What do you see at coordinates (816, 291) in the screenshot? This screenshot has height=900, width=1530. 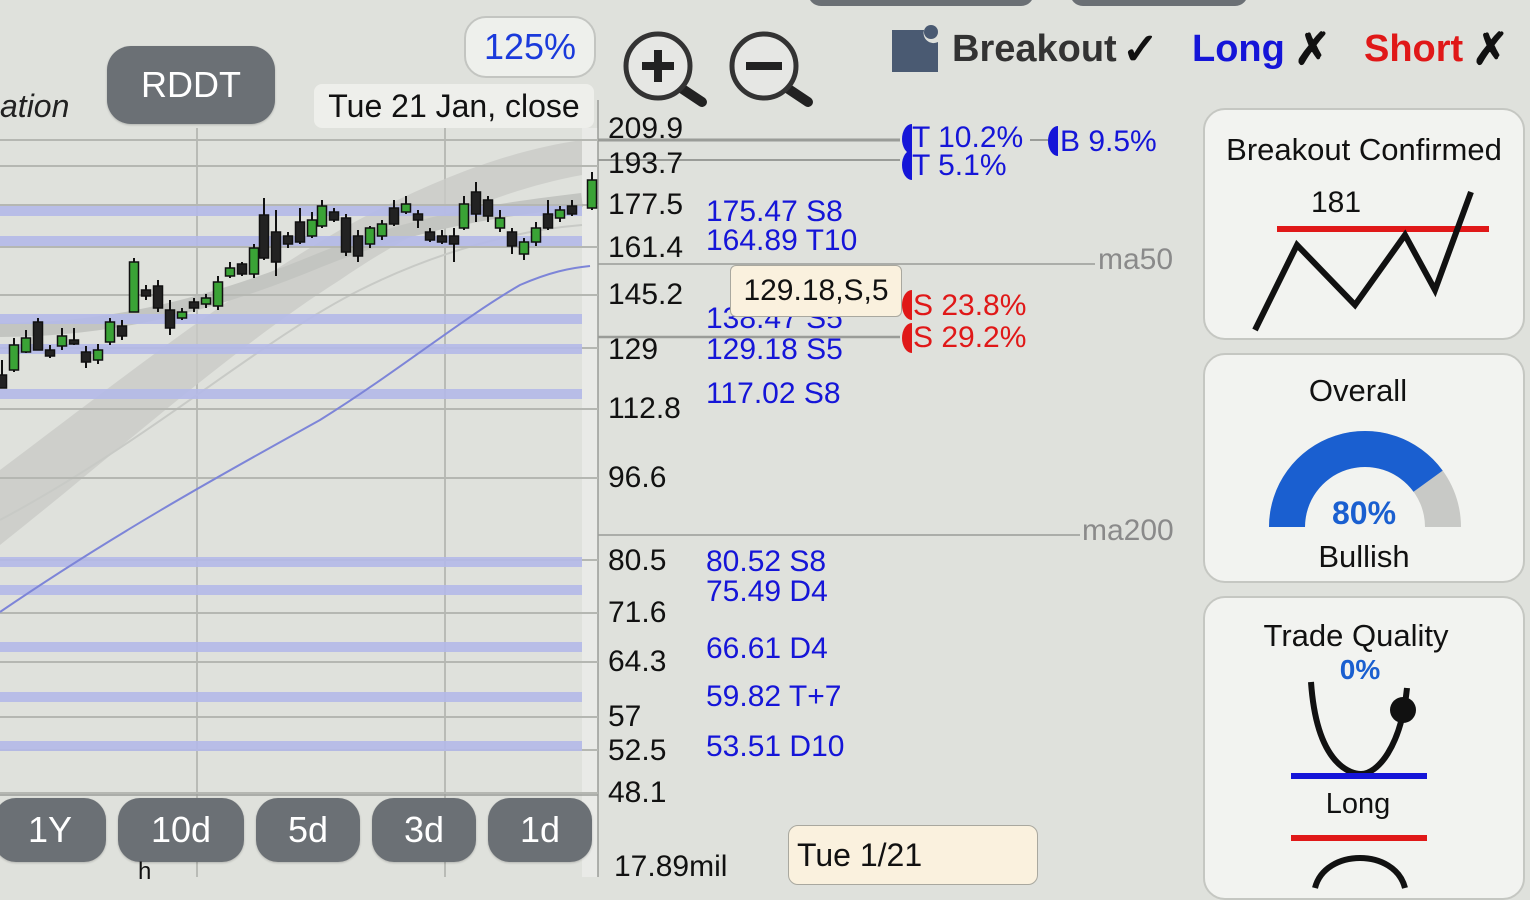 I see `level-tooltip: 129.18,S,5` at bounding box center [816, 291].